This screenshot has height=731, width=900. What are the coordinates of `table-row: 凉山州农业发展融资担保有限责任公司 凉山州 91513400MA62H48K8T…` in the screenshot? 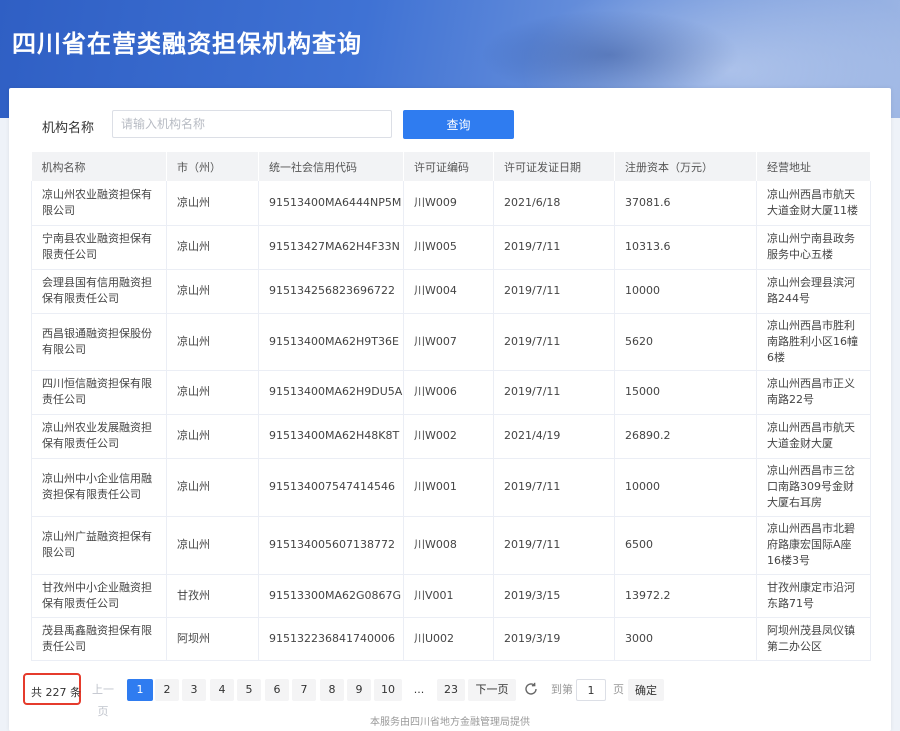 It's located at (451, 436).